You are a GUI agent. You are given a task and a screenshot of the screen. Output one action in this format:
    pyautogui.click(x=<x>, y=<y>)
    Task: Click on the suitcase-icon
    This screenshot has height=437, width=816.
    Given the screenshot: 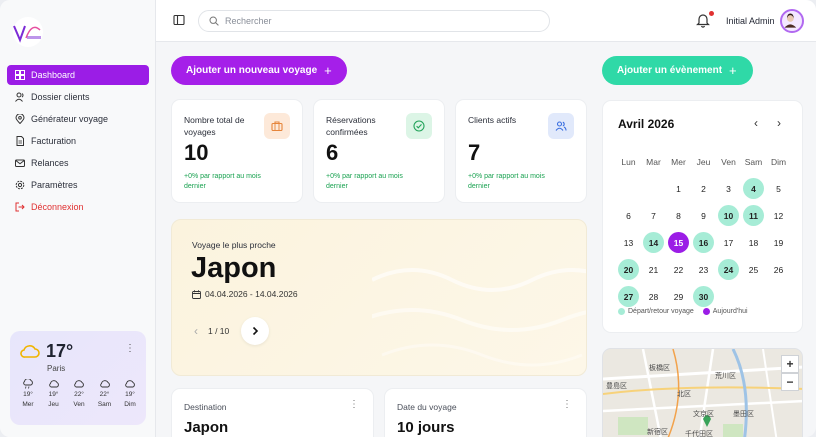 What is the action you would take?
    pyautogui.click(x=277, y=126)
    